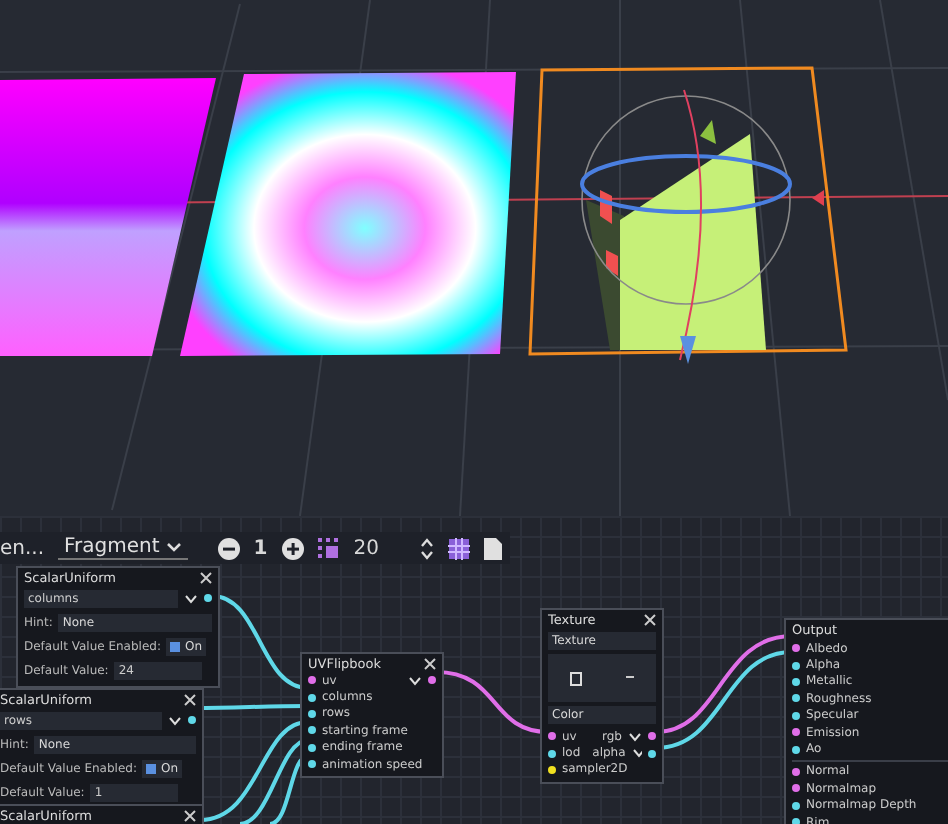 Image resolution: width=948 pixels, height=824 pixels. I want to click on texture-icon, so click(576, 678).